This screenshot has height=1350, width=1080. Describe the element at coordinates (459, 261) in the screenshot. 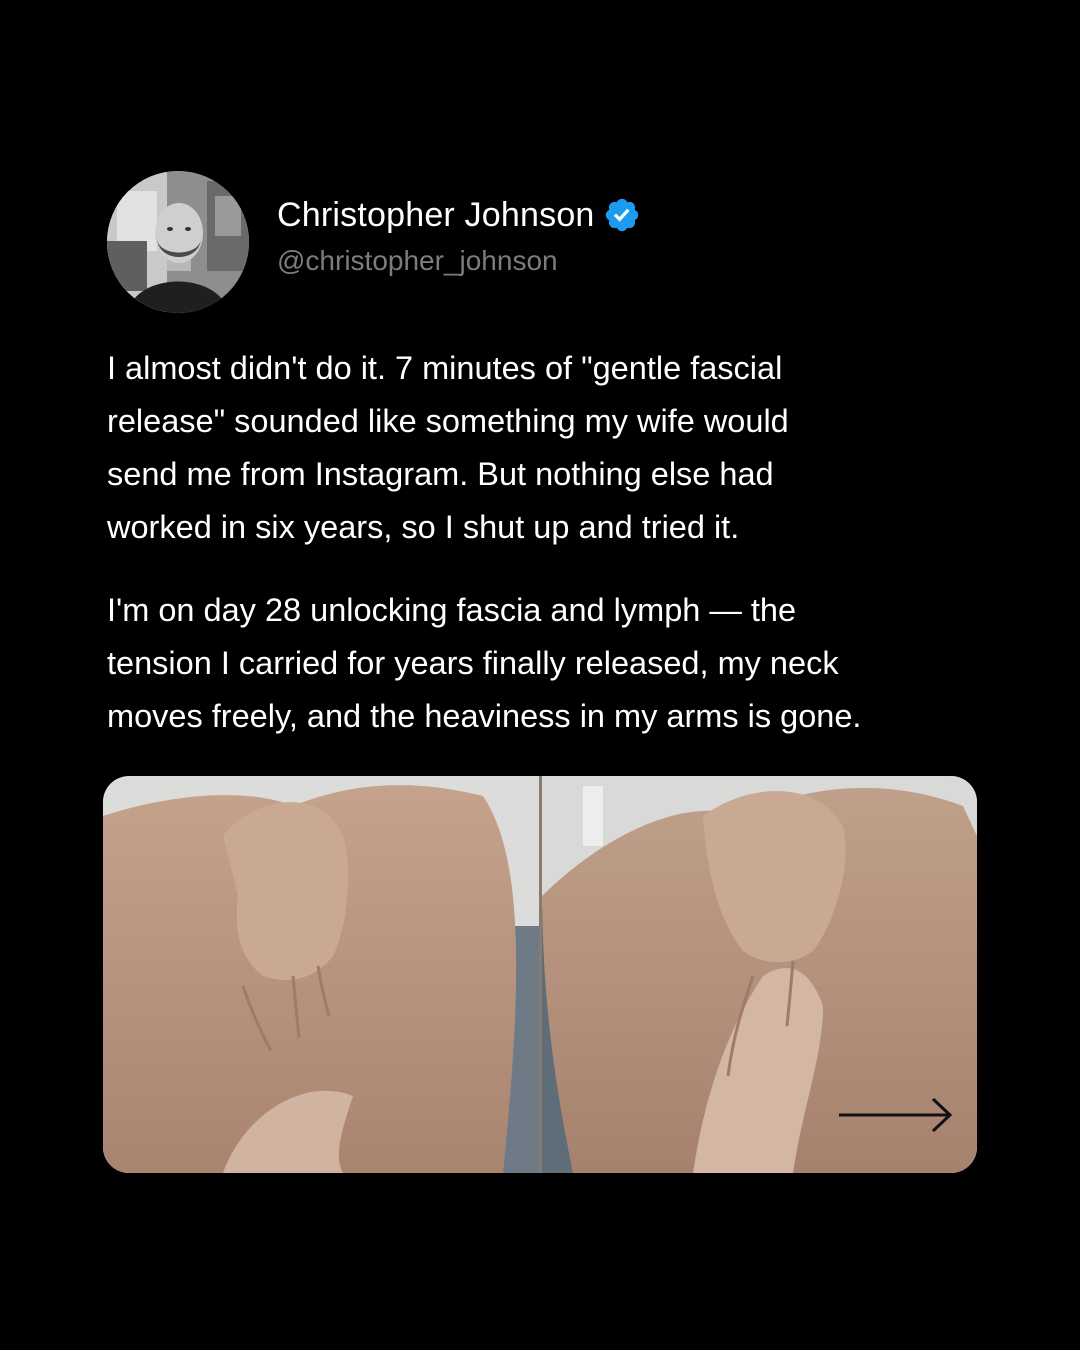

I see `author-handle: @christopher_johnson` at that location.